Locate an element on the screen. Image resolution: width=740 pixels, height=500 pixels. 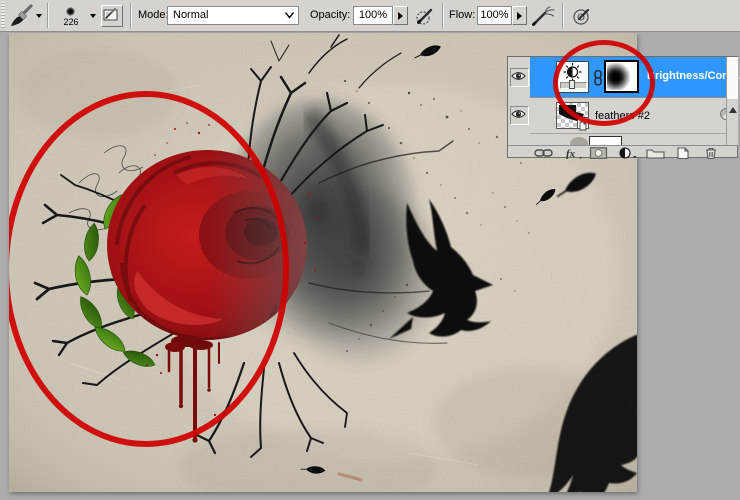
opacity-input: 100% is located at coordinates (373, 15).